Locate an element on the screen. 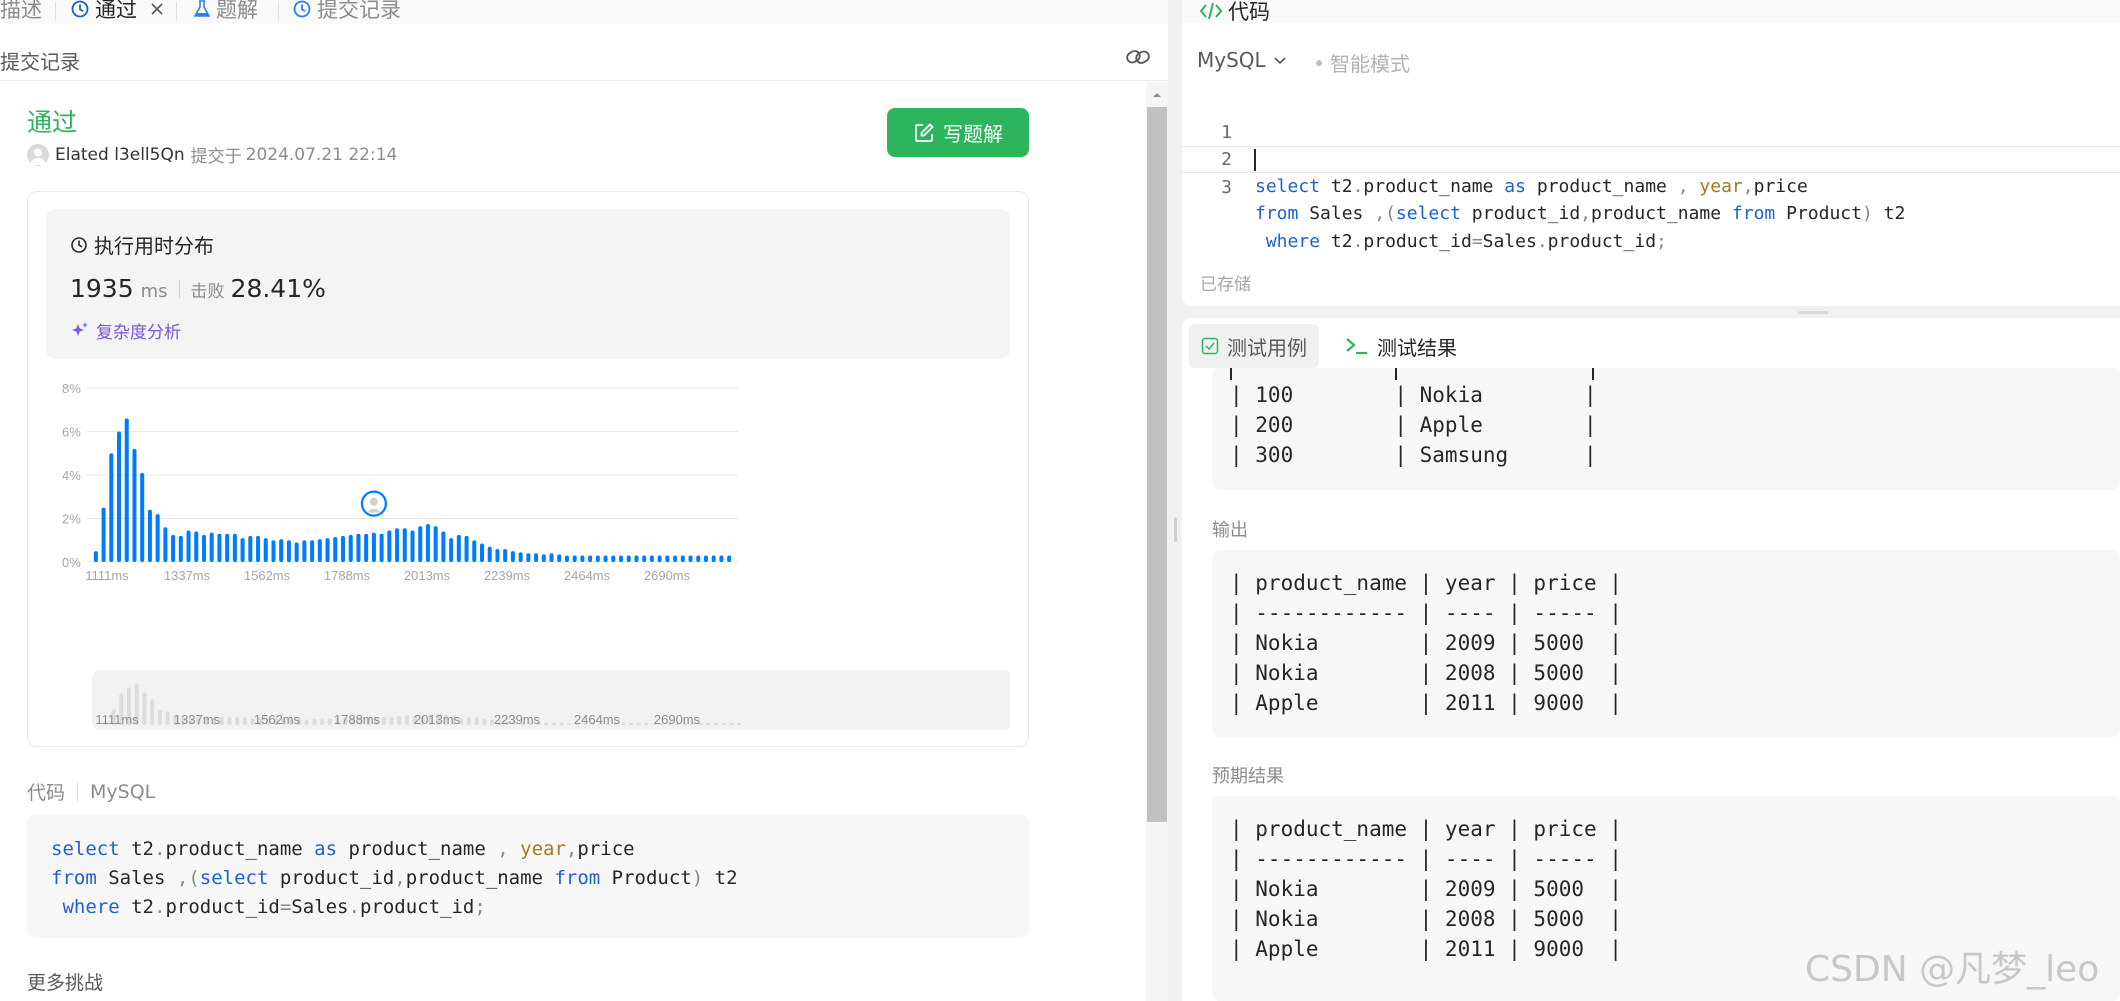  tab-test-result: 测试结果 is located at coordinates (1401, 346).